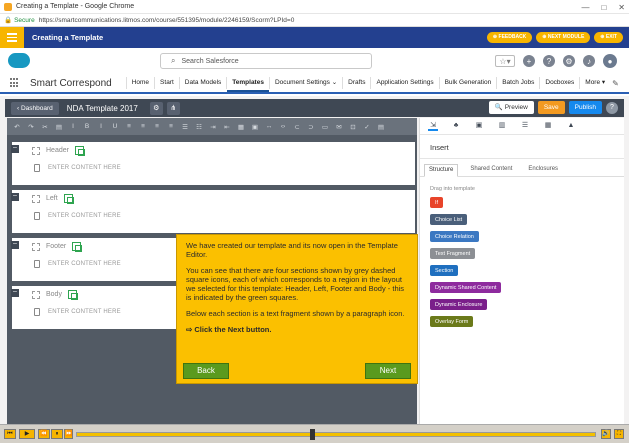 This screenshot has width=629, height=443. I want to click on justify-icon: ≡, so click(171, 126).